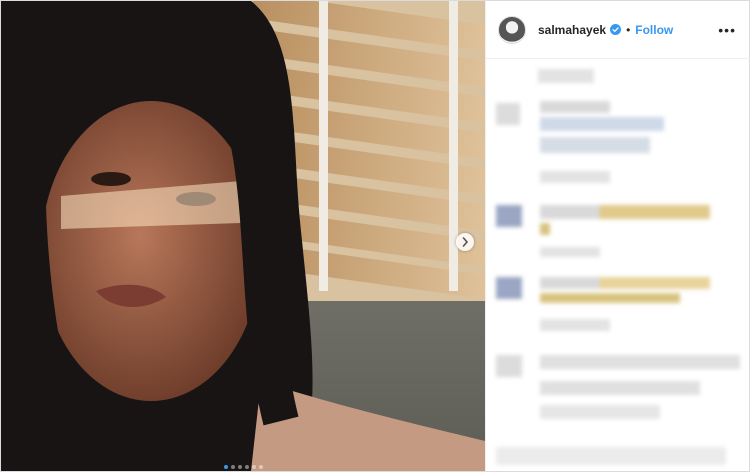 The height and width of the screenshot is (472, 750). What do you see at coordinates (654, 30) in the screenshot?
I see `follow-button: Follow` at bounding box center [654, 30].